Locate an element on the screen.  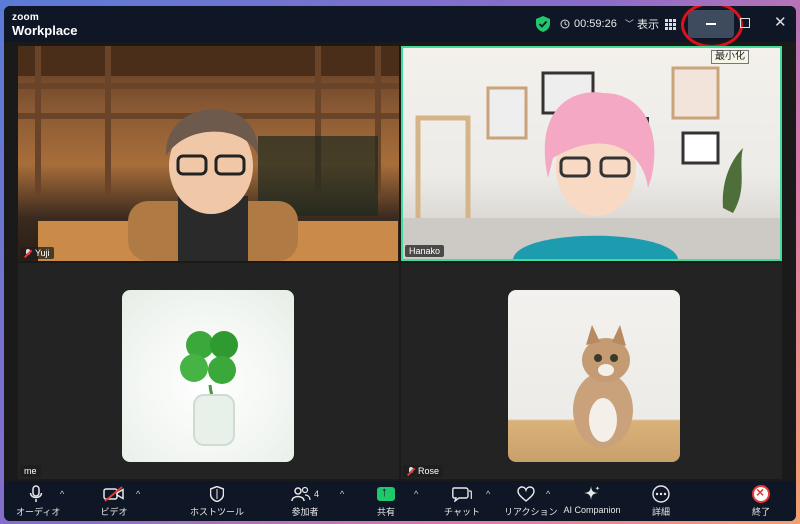
meeting-timer: 00:59:26 ﹀ is located at coordinates (597, 23).